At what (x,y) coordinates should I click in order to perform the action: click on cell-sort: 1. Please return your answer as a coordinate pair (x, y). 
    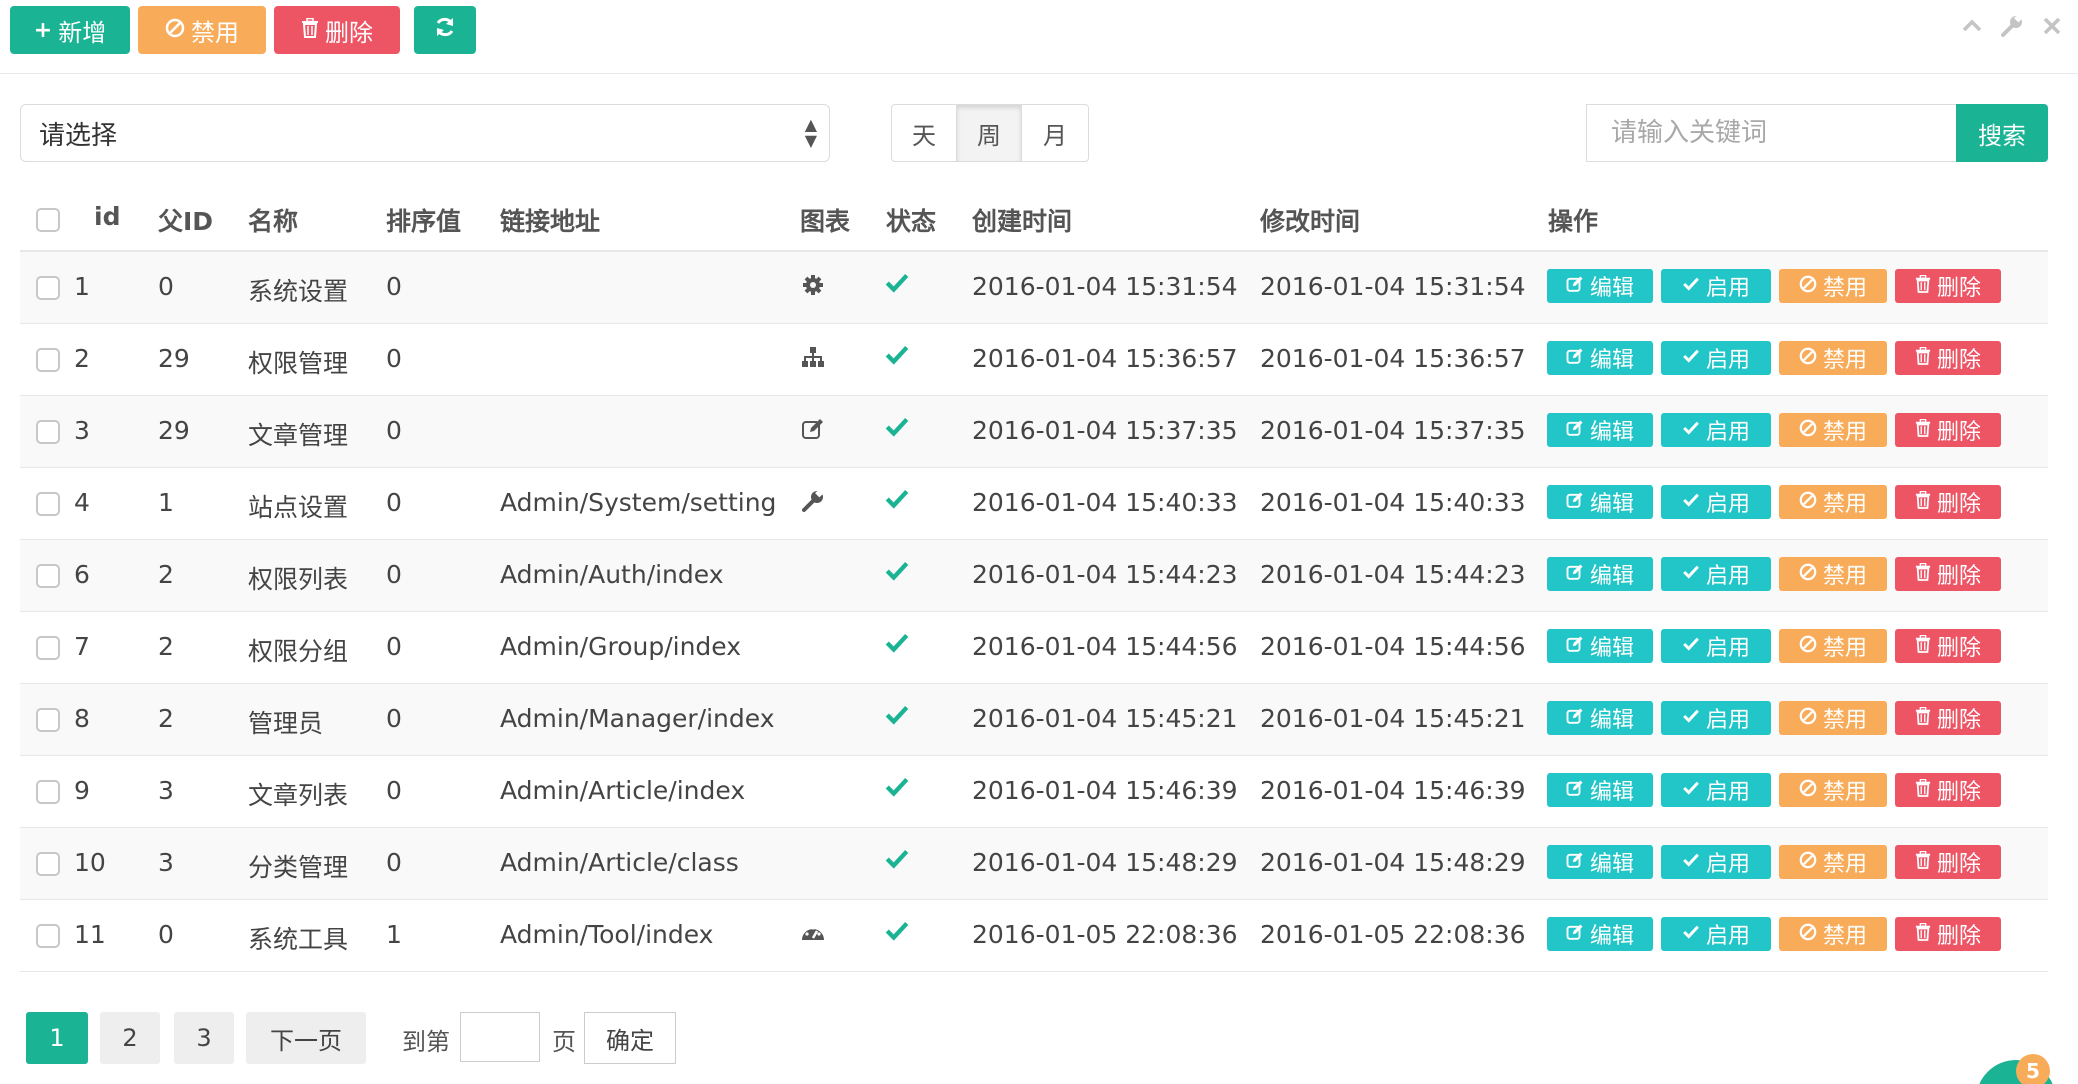
    Looking at the image, I should click on (394, 934).